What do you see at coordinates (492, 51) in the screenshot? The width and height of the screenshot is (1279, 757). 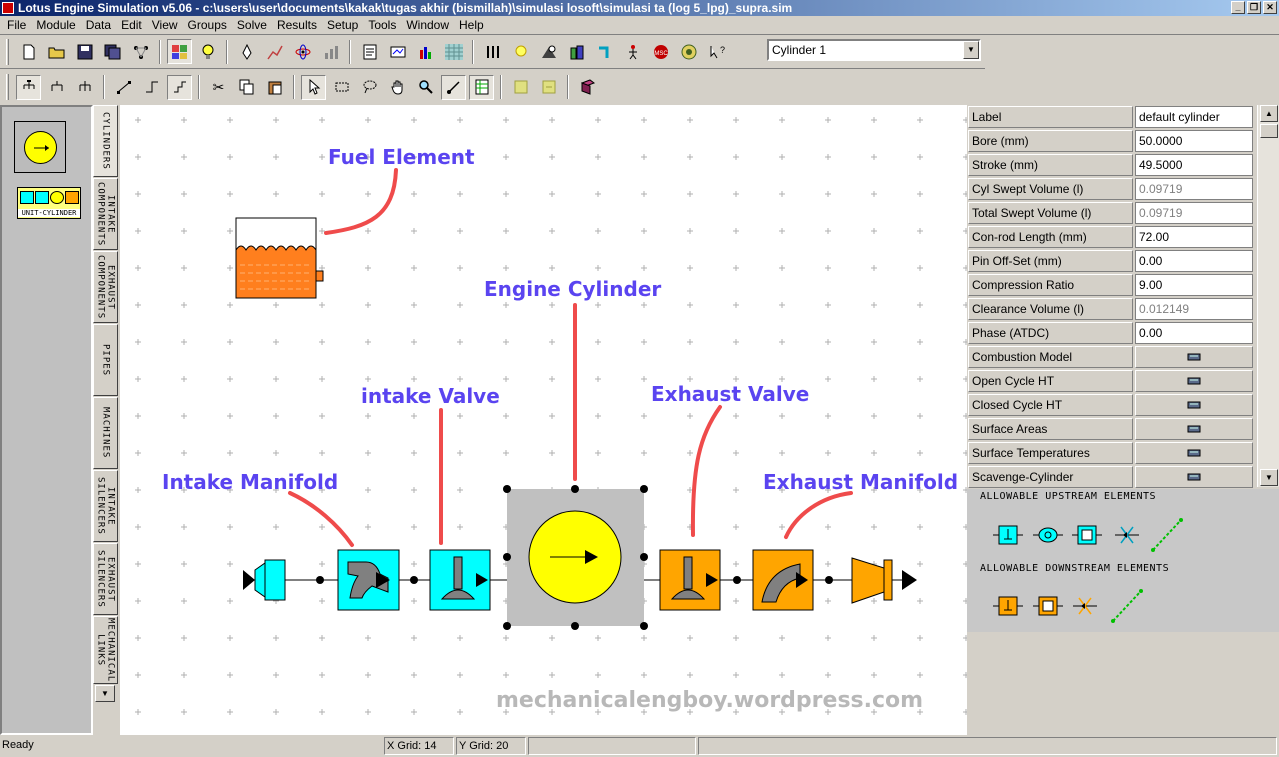 I see `valve-tool-icon` at bounding box center [492, 51].